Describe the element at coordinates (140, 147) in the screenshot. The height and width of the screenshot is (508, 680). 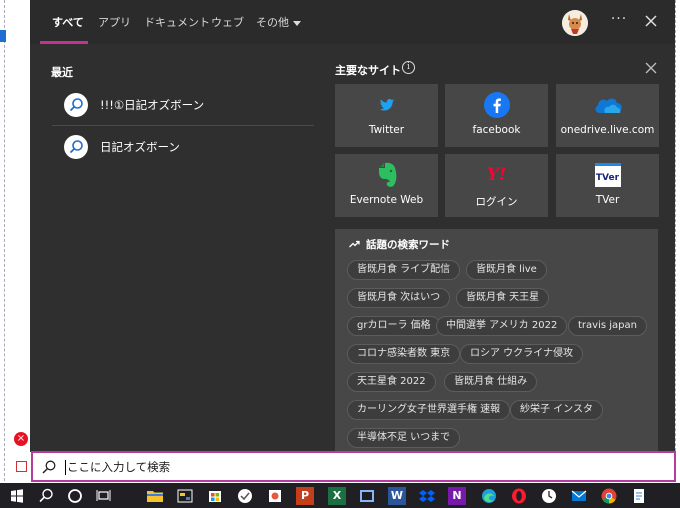
I see `recent-item-label: 日記オズボーン` at that location.